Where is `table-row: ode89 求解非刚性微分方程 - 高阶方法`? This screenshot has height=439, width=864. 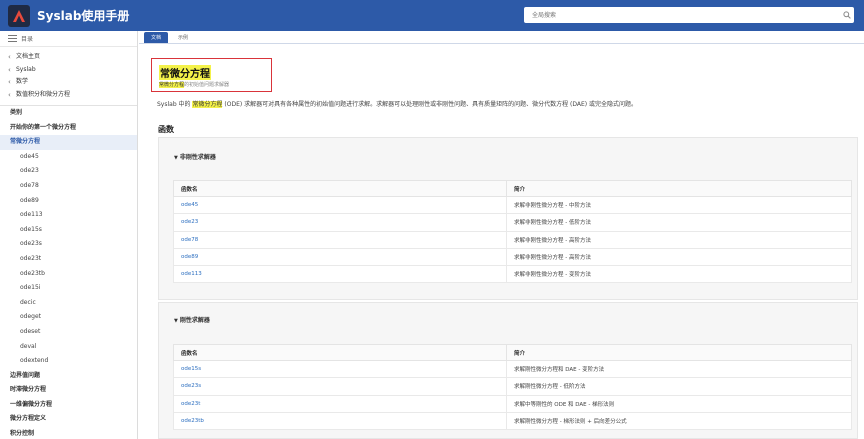 table-row: ode89 求解非刚性微分方程 - 高阶方法 is located at coordinates (512, 257).